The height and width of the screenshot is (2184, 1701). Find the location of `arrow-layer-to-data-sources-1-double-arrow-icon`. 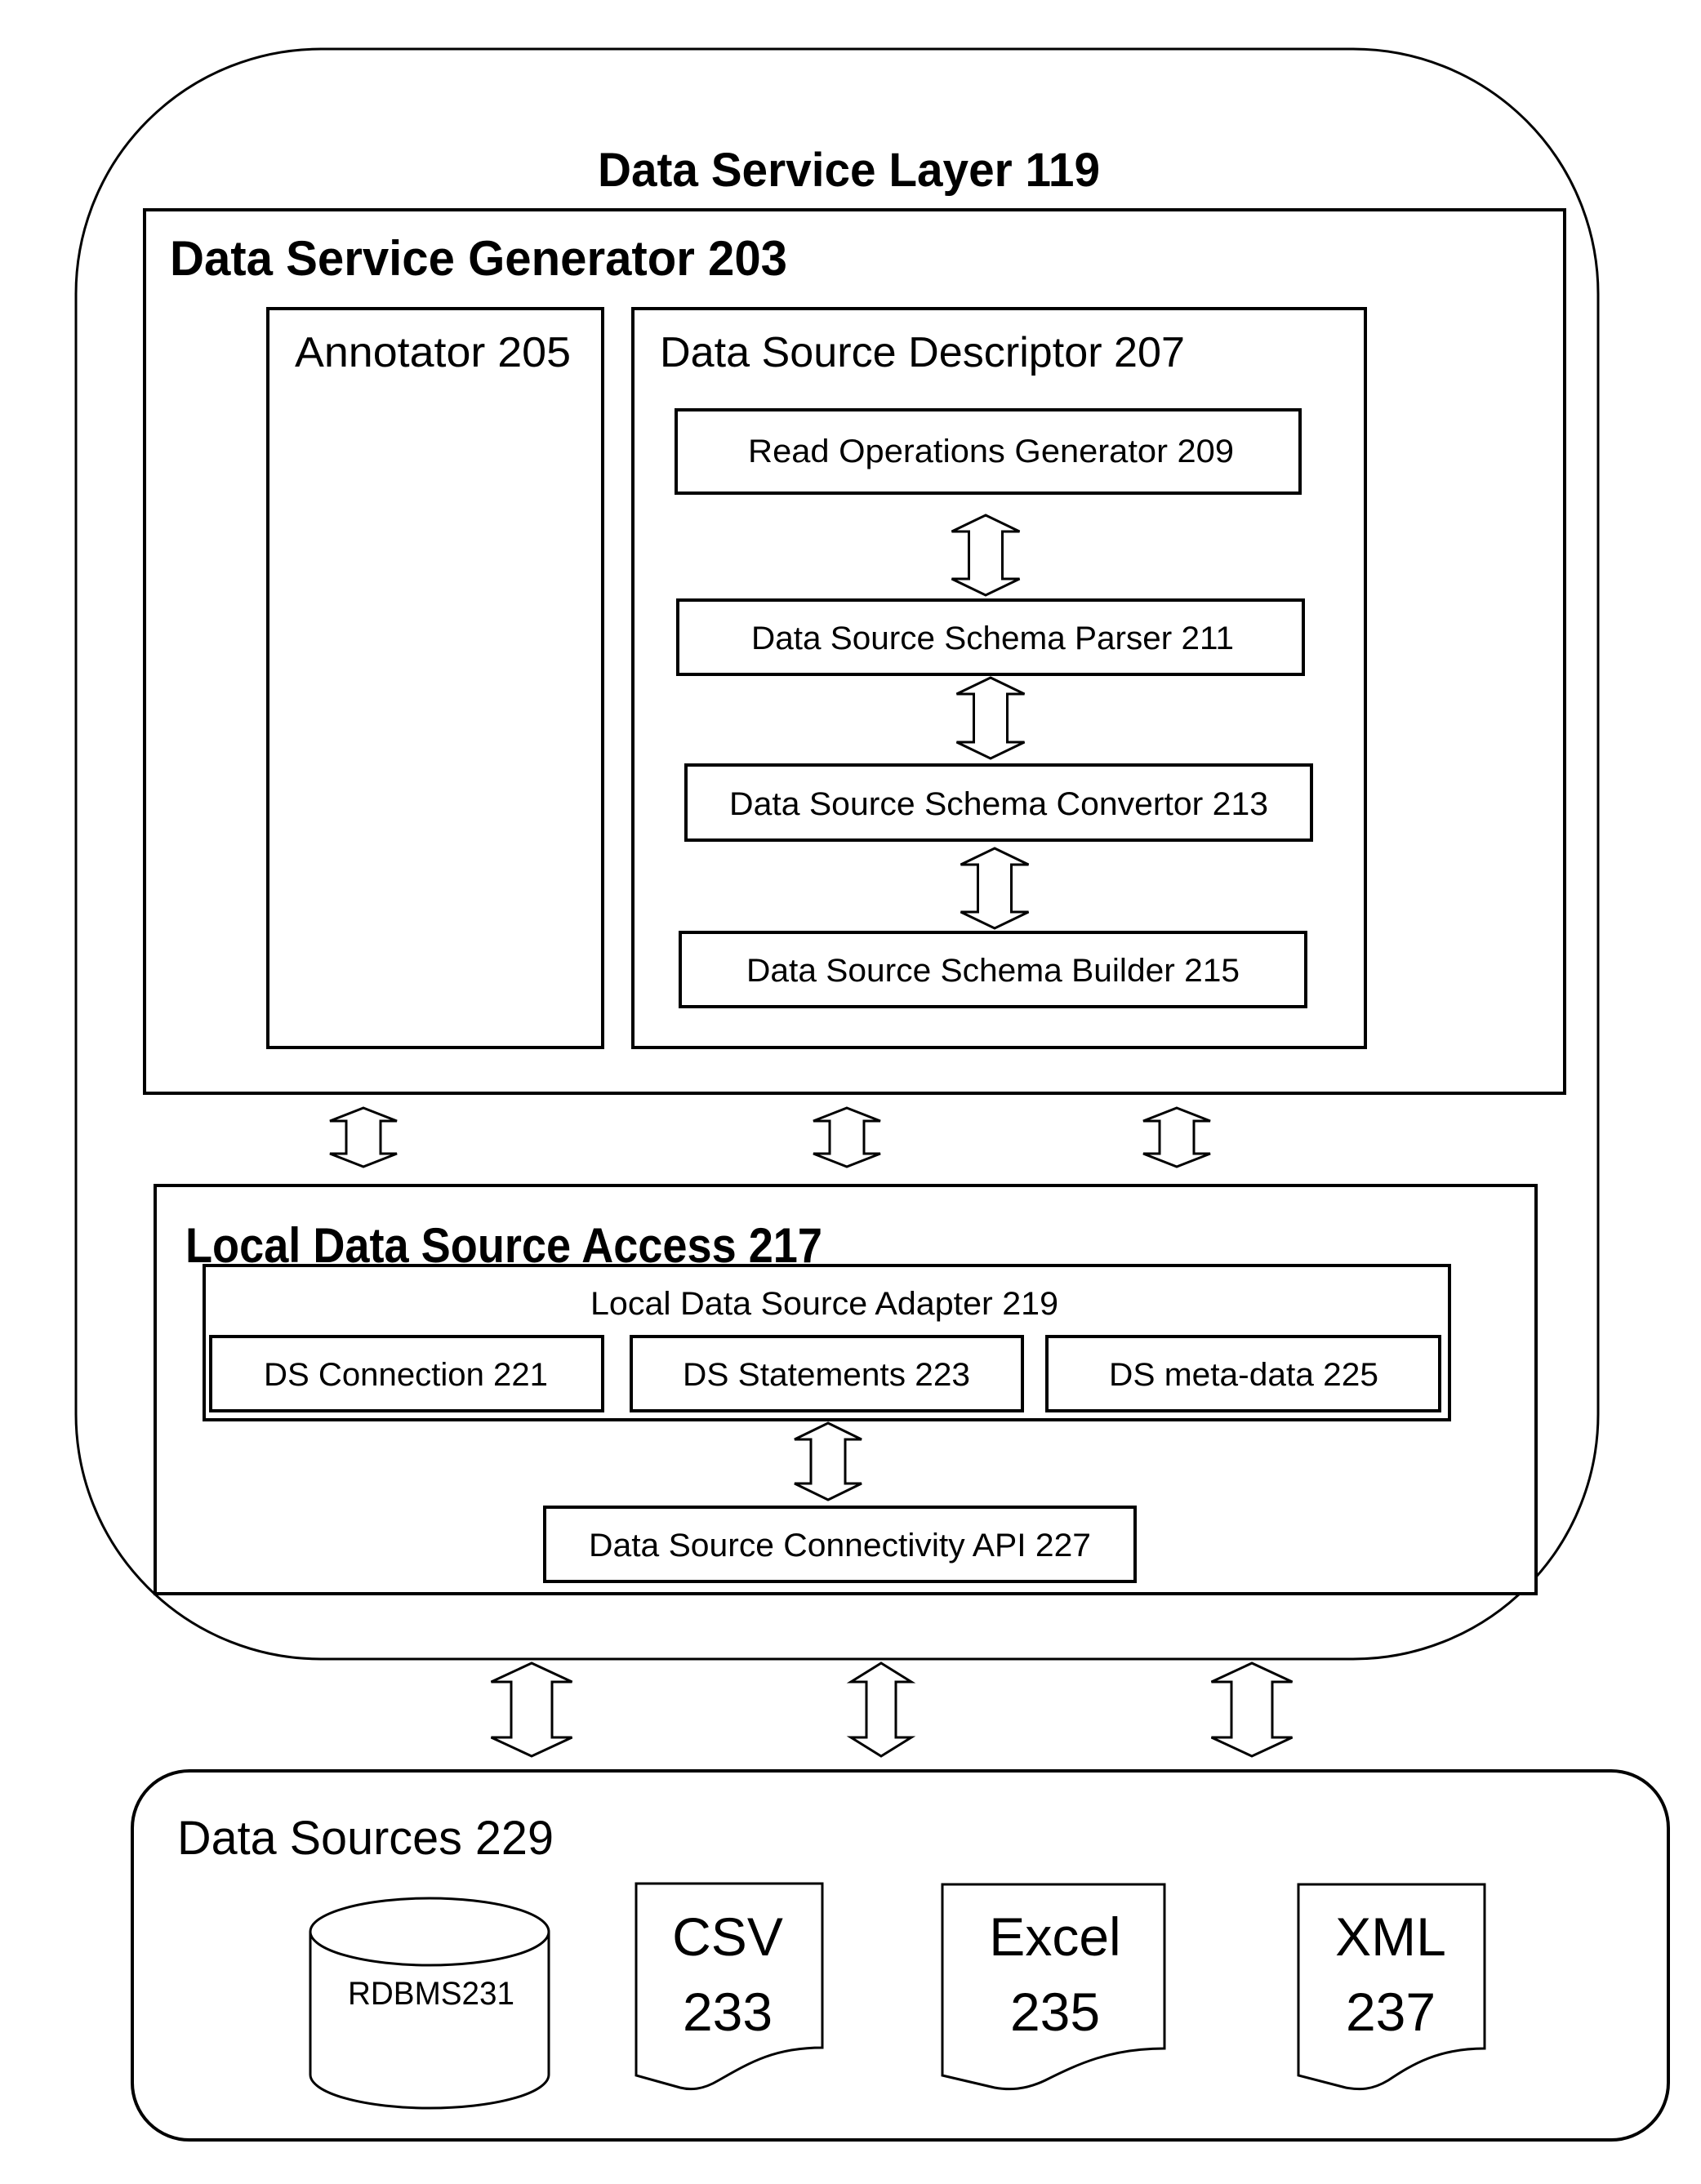

arrow-layer-to-data-sources-1-double-arrow-icon is located at coordinates (531, 1710).